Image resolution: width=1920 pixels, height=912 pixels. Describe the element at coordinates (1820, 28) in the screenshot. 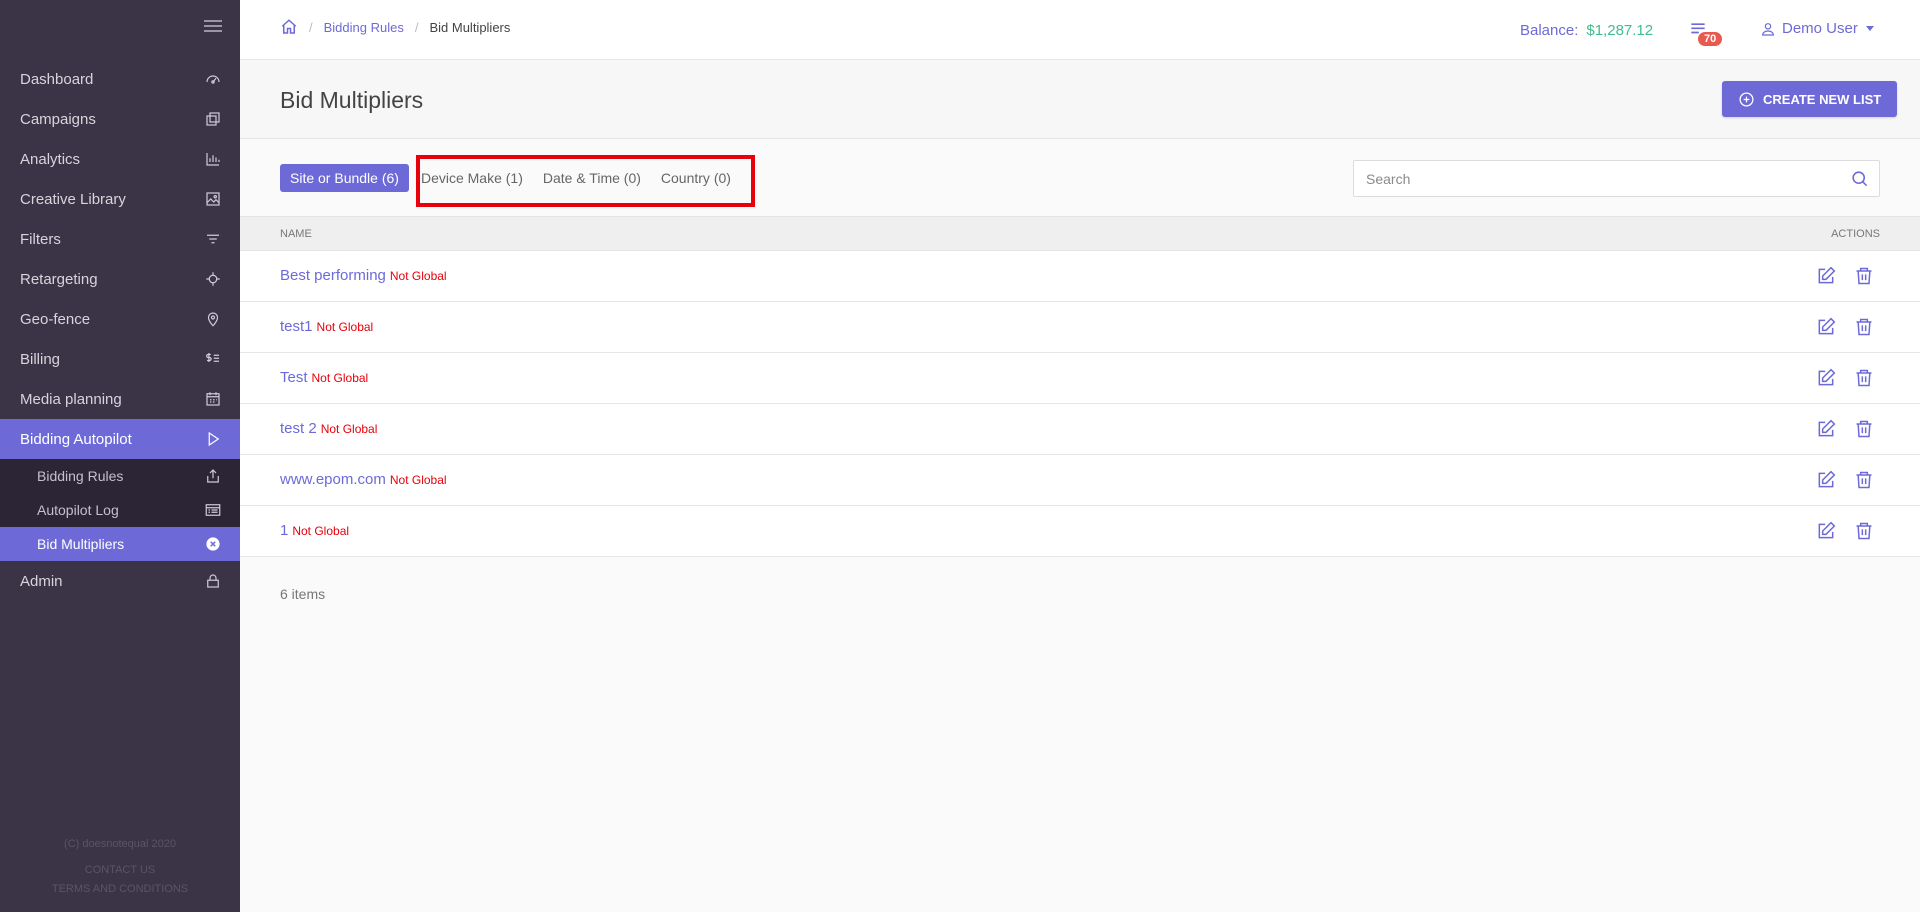

I see `user-name: Demo User` at that location.